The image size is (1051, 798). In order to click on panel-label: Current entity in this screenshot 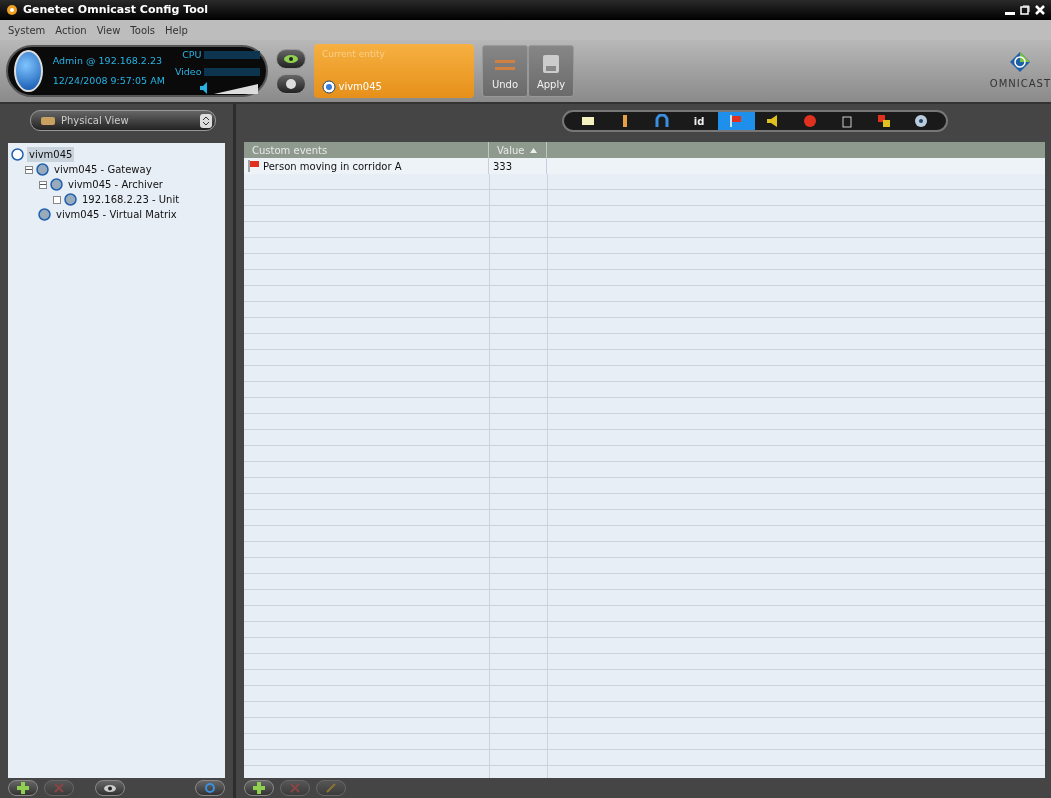, I will do `click(354, 54)`.